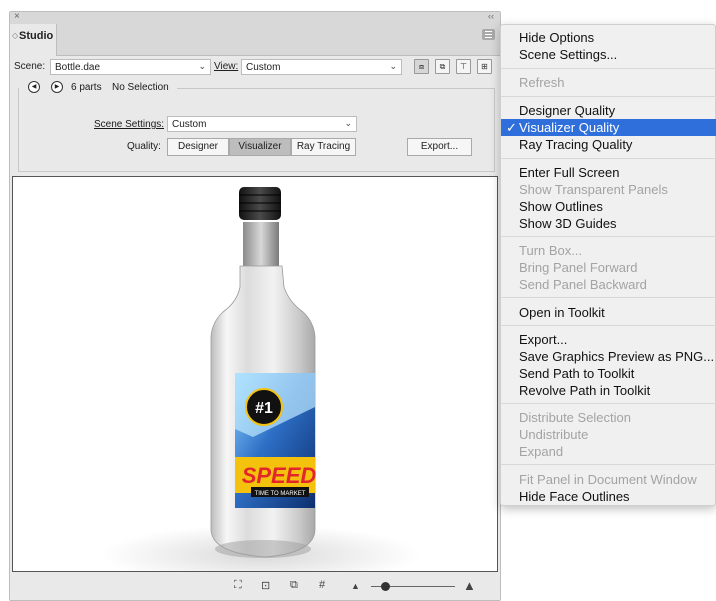 The image size is (716, 601). Describe the element at coordinates (386, 586) in the screenshot. I see `zoom-slider-knob` at that location.